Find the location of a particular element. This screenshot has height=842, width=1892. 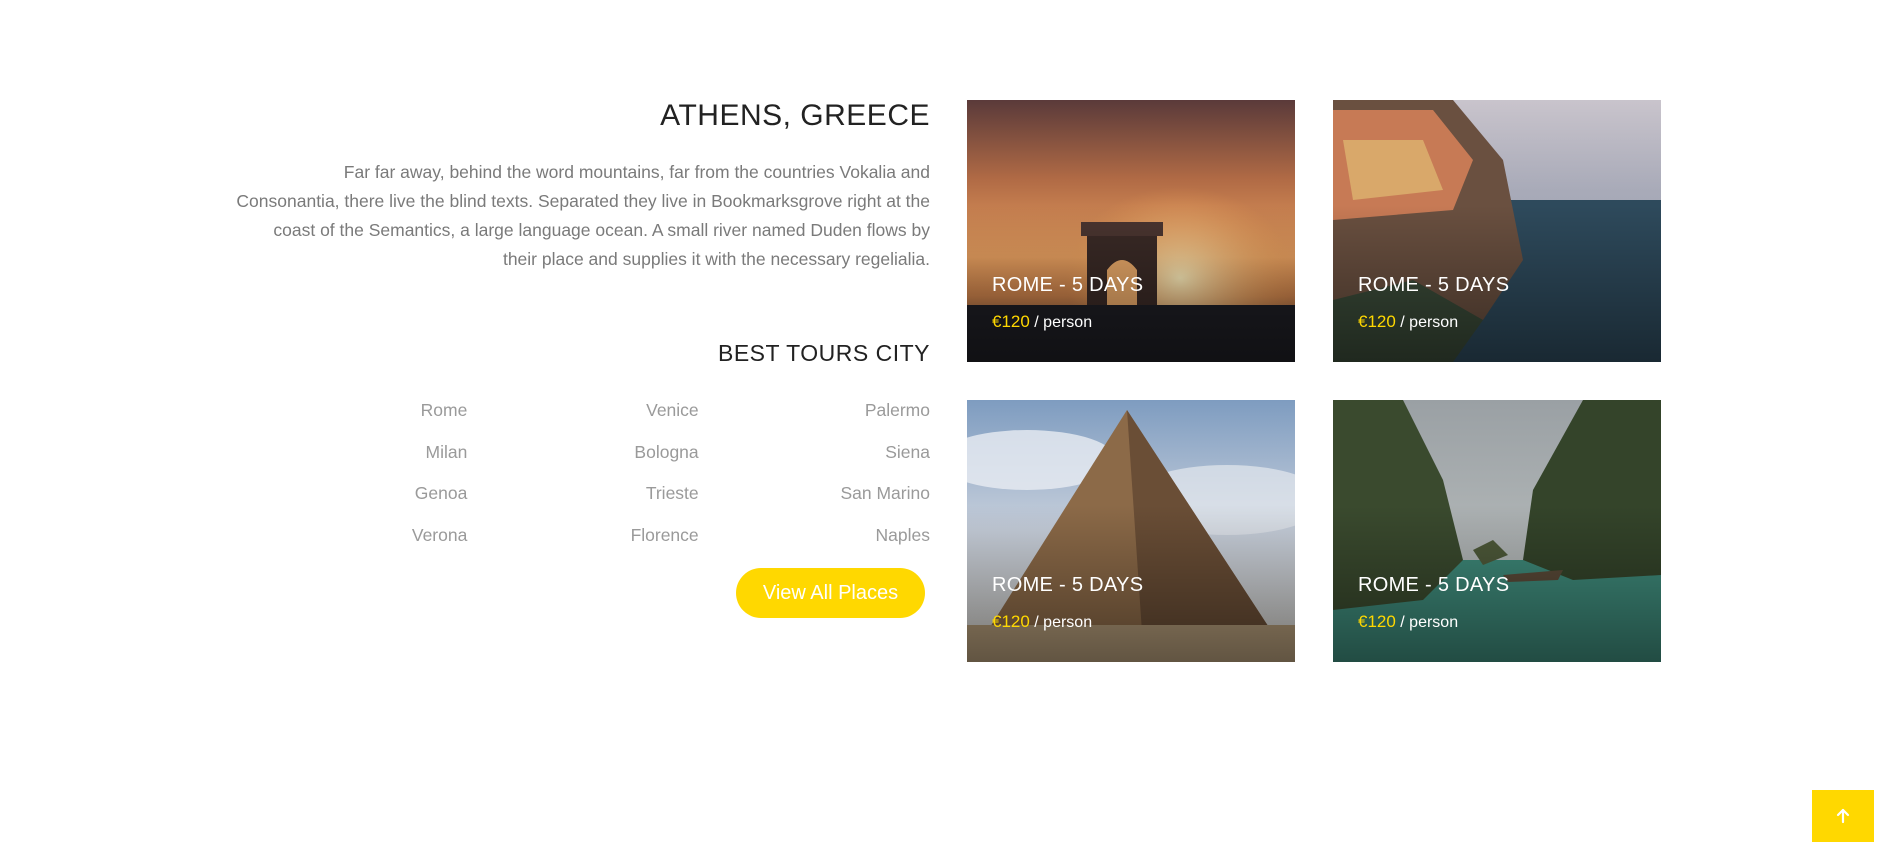

city-link: Florence is located at coordinates (583, 536).